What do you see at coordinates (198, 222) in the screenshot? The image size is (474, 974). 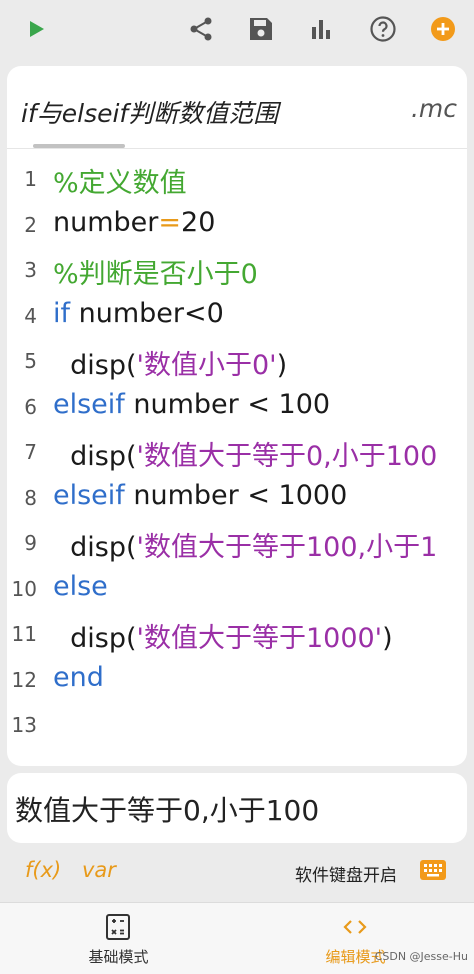 I see `code-token: 20` at bounding box center [198, 222].